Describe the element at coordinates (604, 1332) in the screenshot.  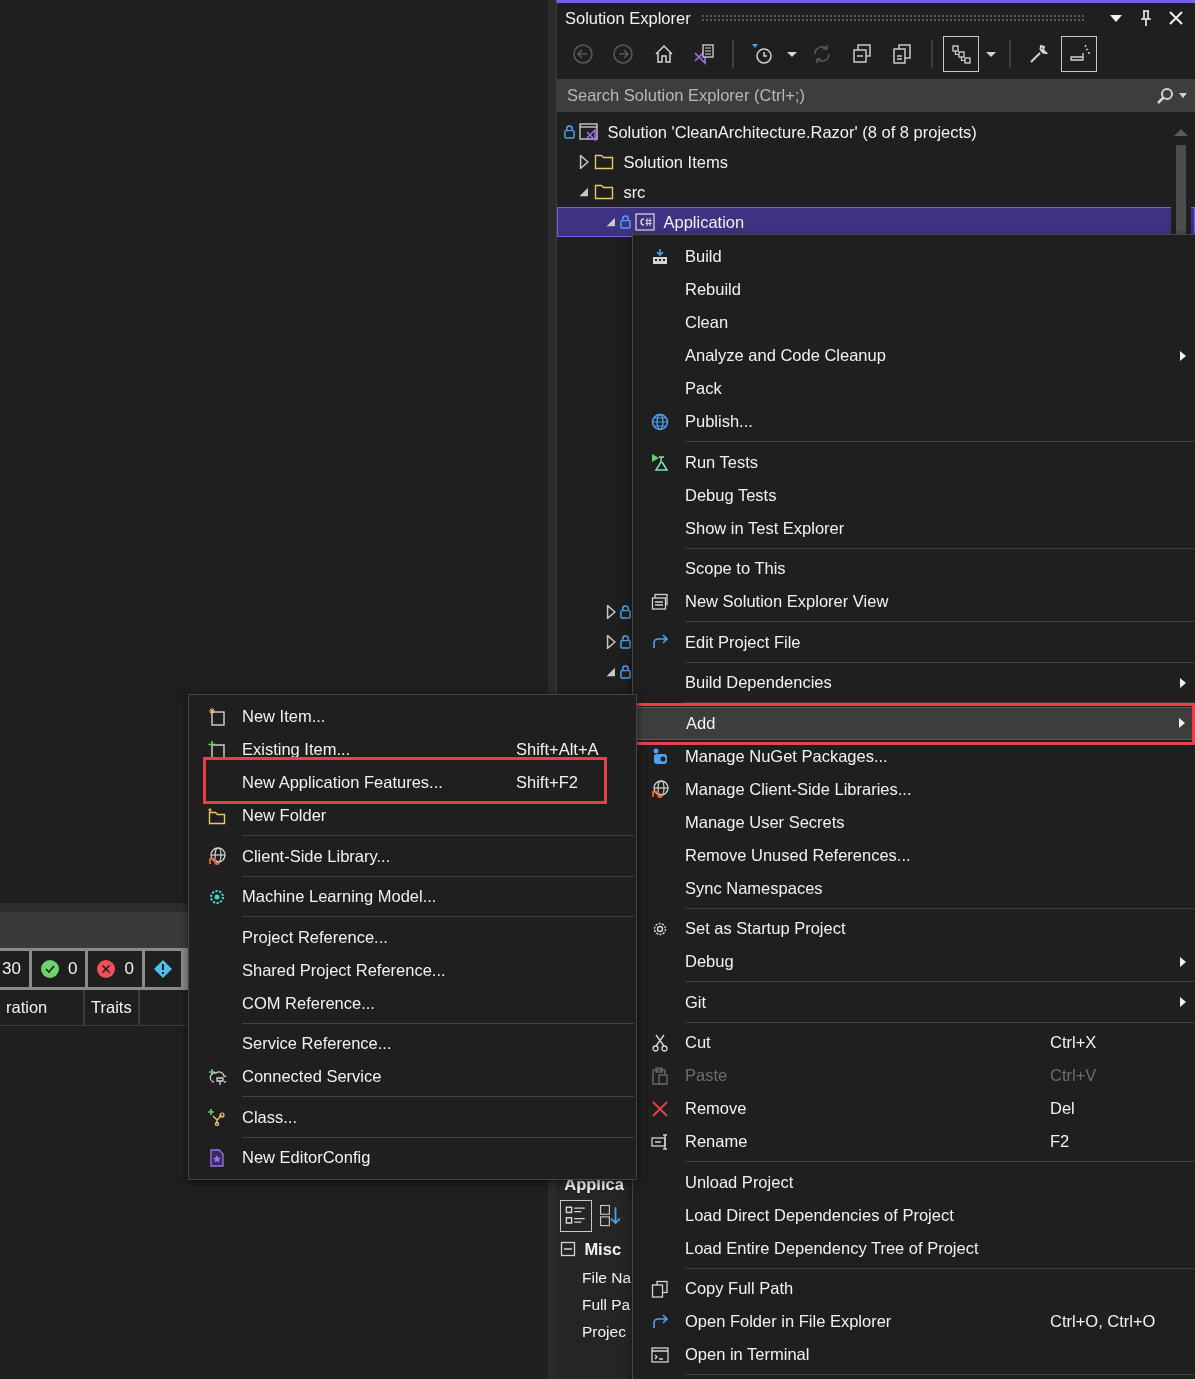
I see `property-name: Projec` at that location.